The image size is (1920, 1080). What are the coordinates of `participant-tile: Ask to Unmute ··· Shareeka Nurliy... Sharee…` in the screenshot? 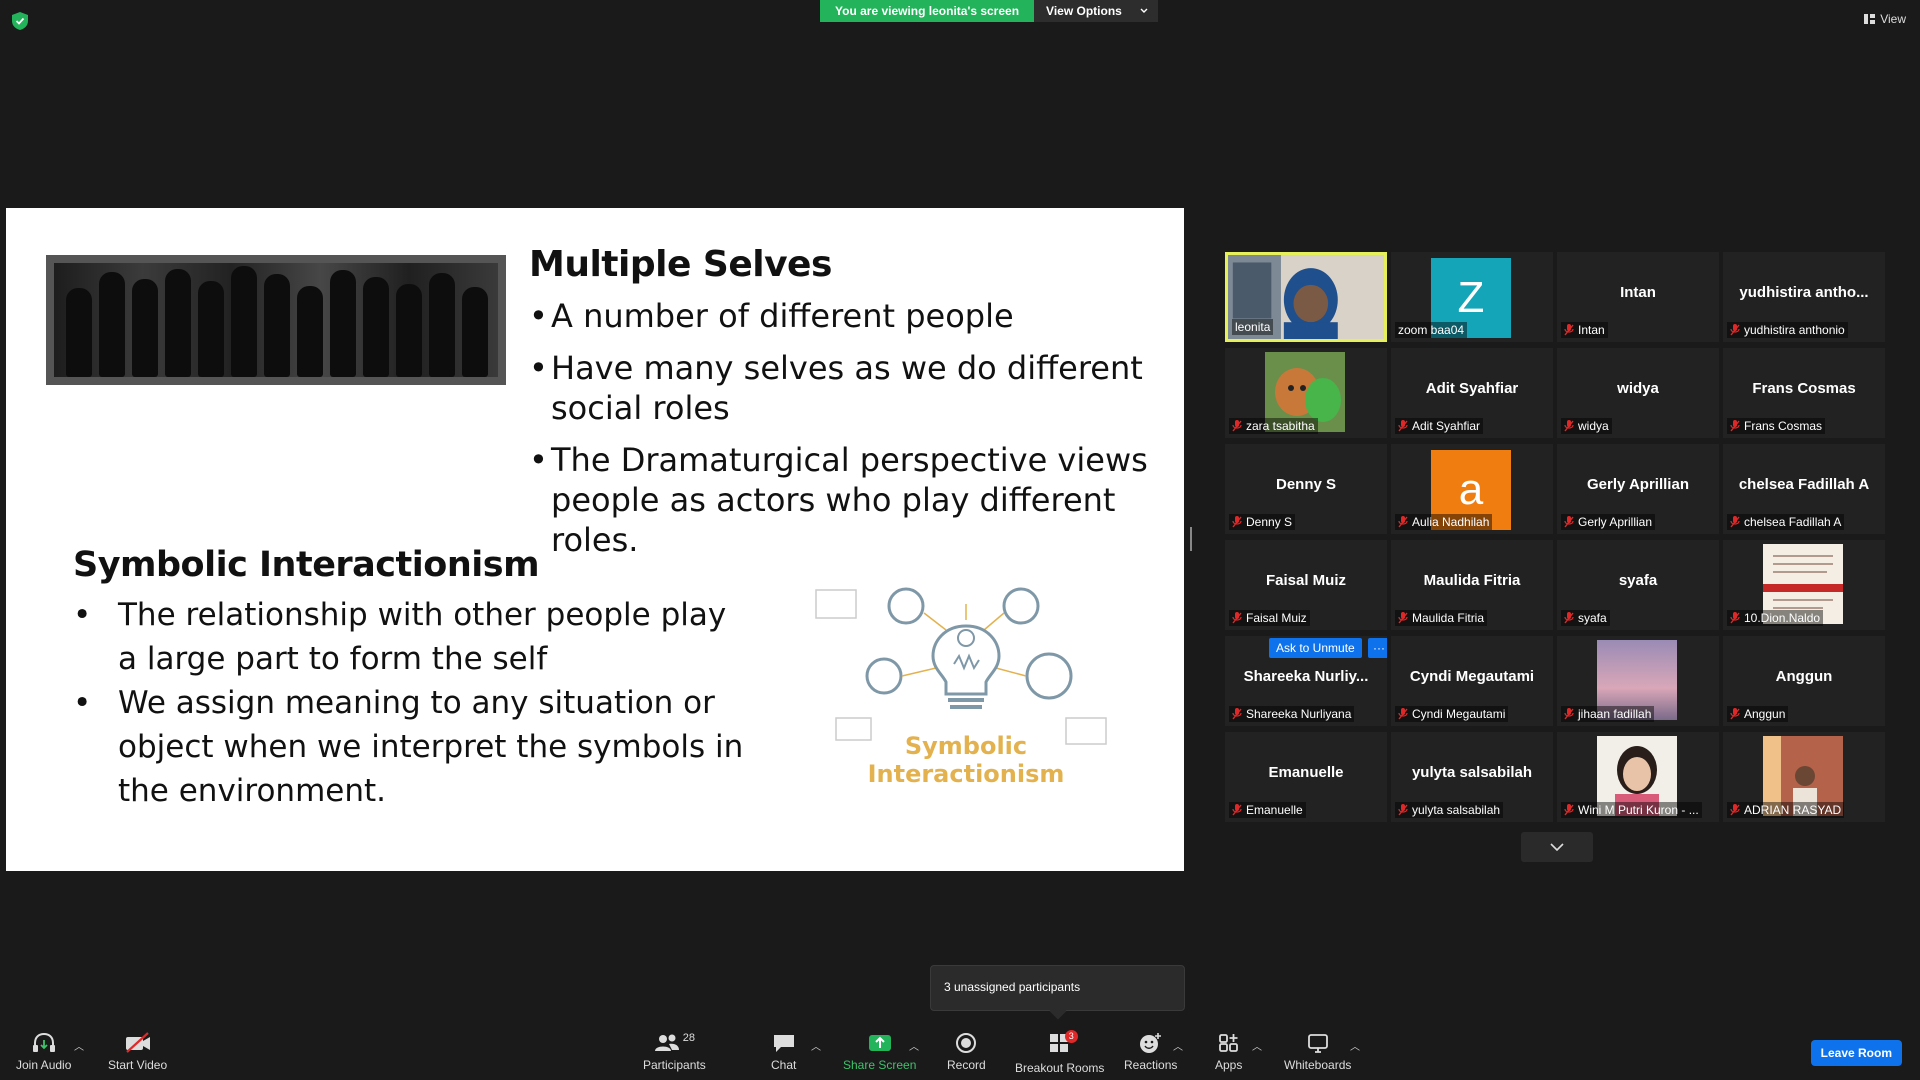 It's located at (1306, 681).